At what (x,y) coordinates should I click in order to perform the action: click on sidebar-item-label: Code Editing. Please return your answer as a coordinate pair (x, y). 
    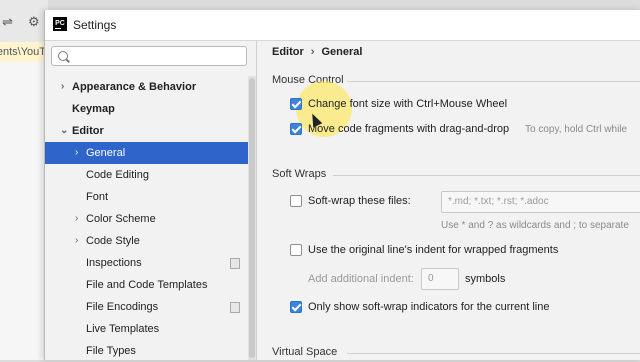
    Looking at the image, I should click on (117, 175).